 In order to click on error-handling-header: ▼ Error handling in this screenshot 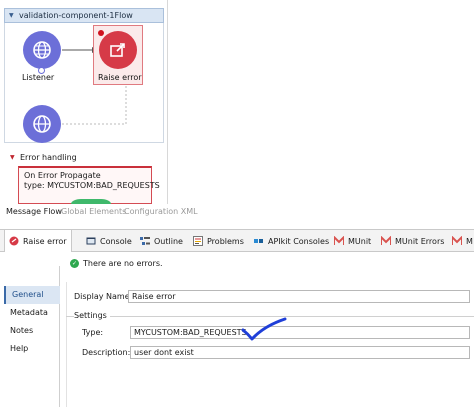, I will do `click(86, 158)`.